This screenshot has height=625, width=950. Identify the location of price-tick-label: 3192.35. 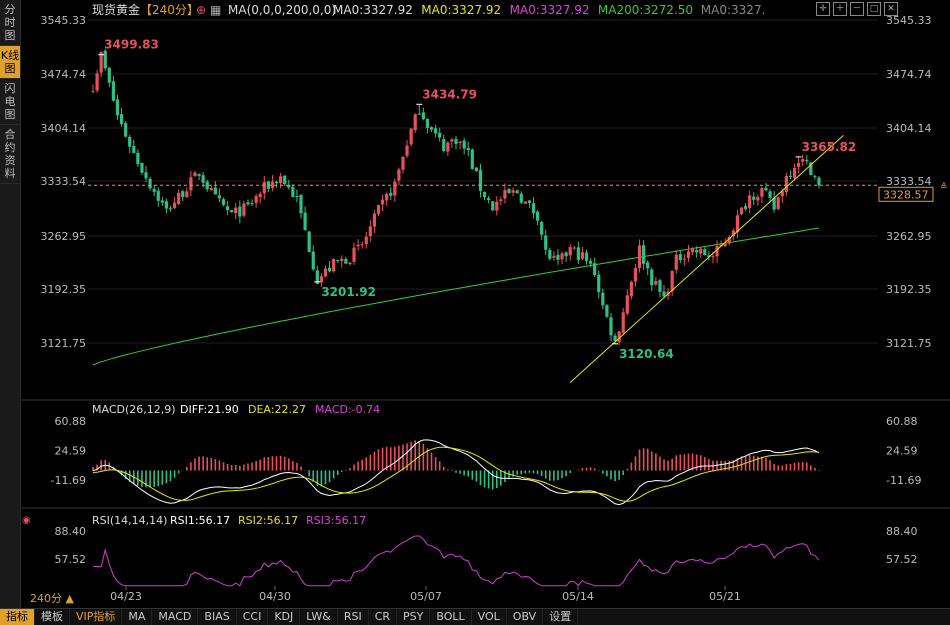
(64, 289).